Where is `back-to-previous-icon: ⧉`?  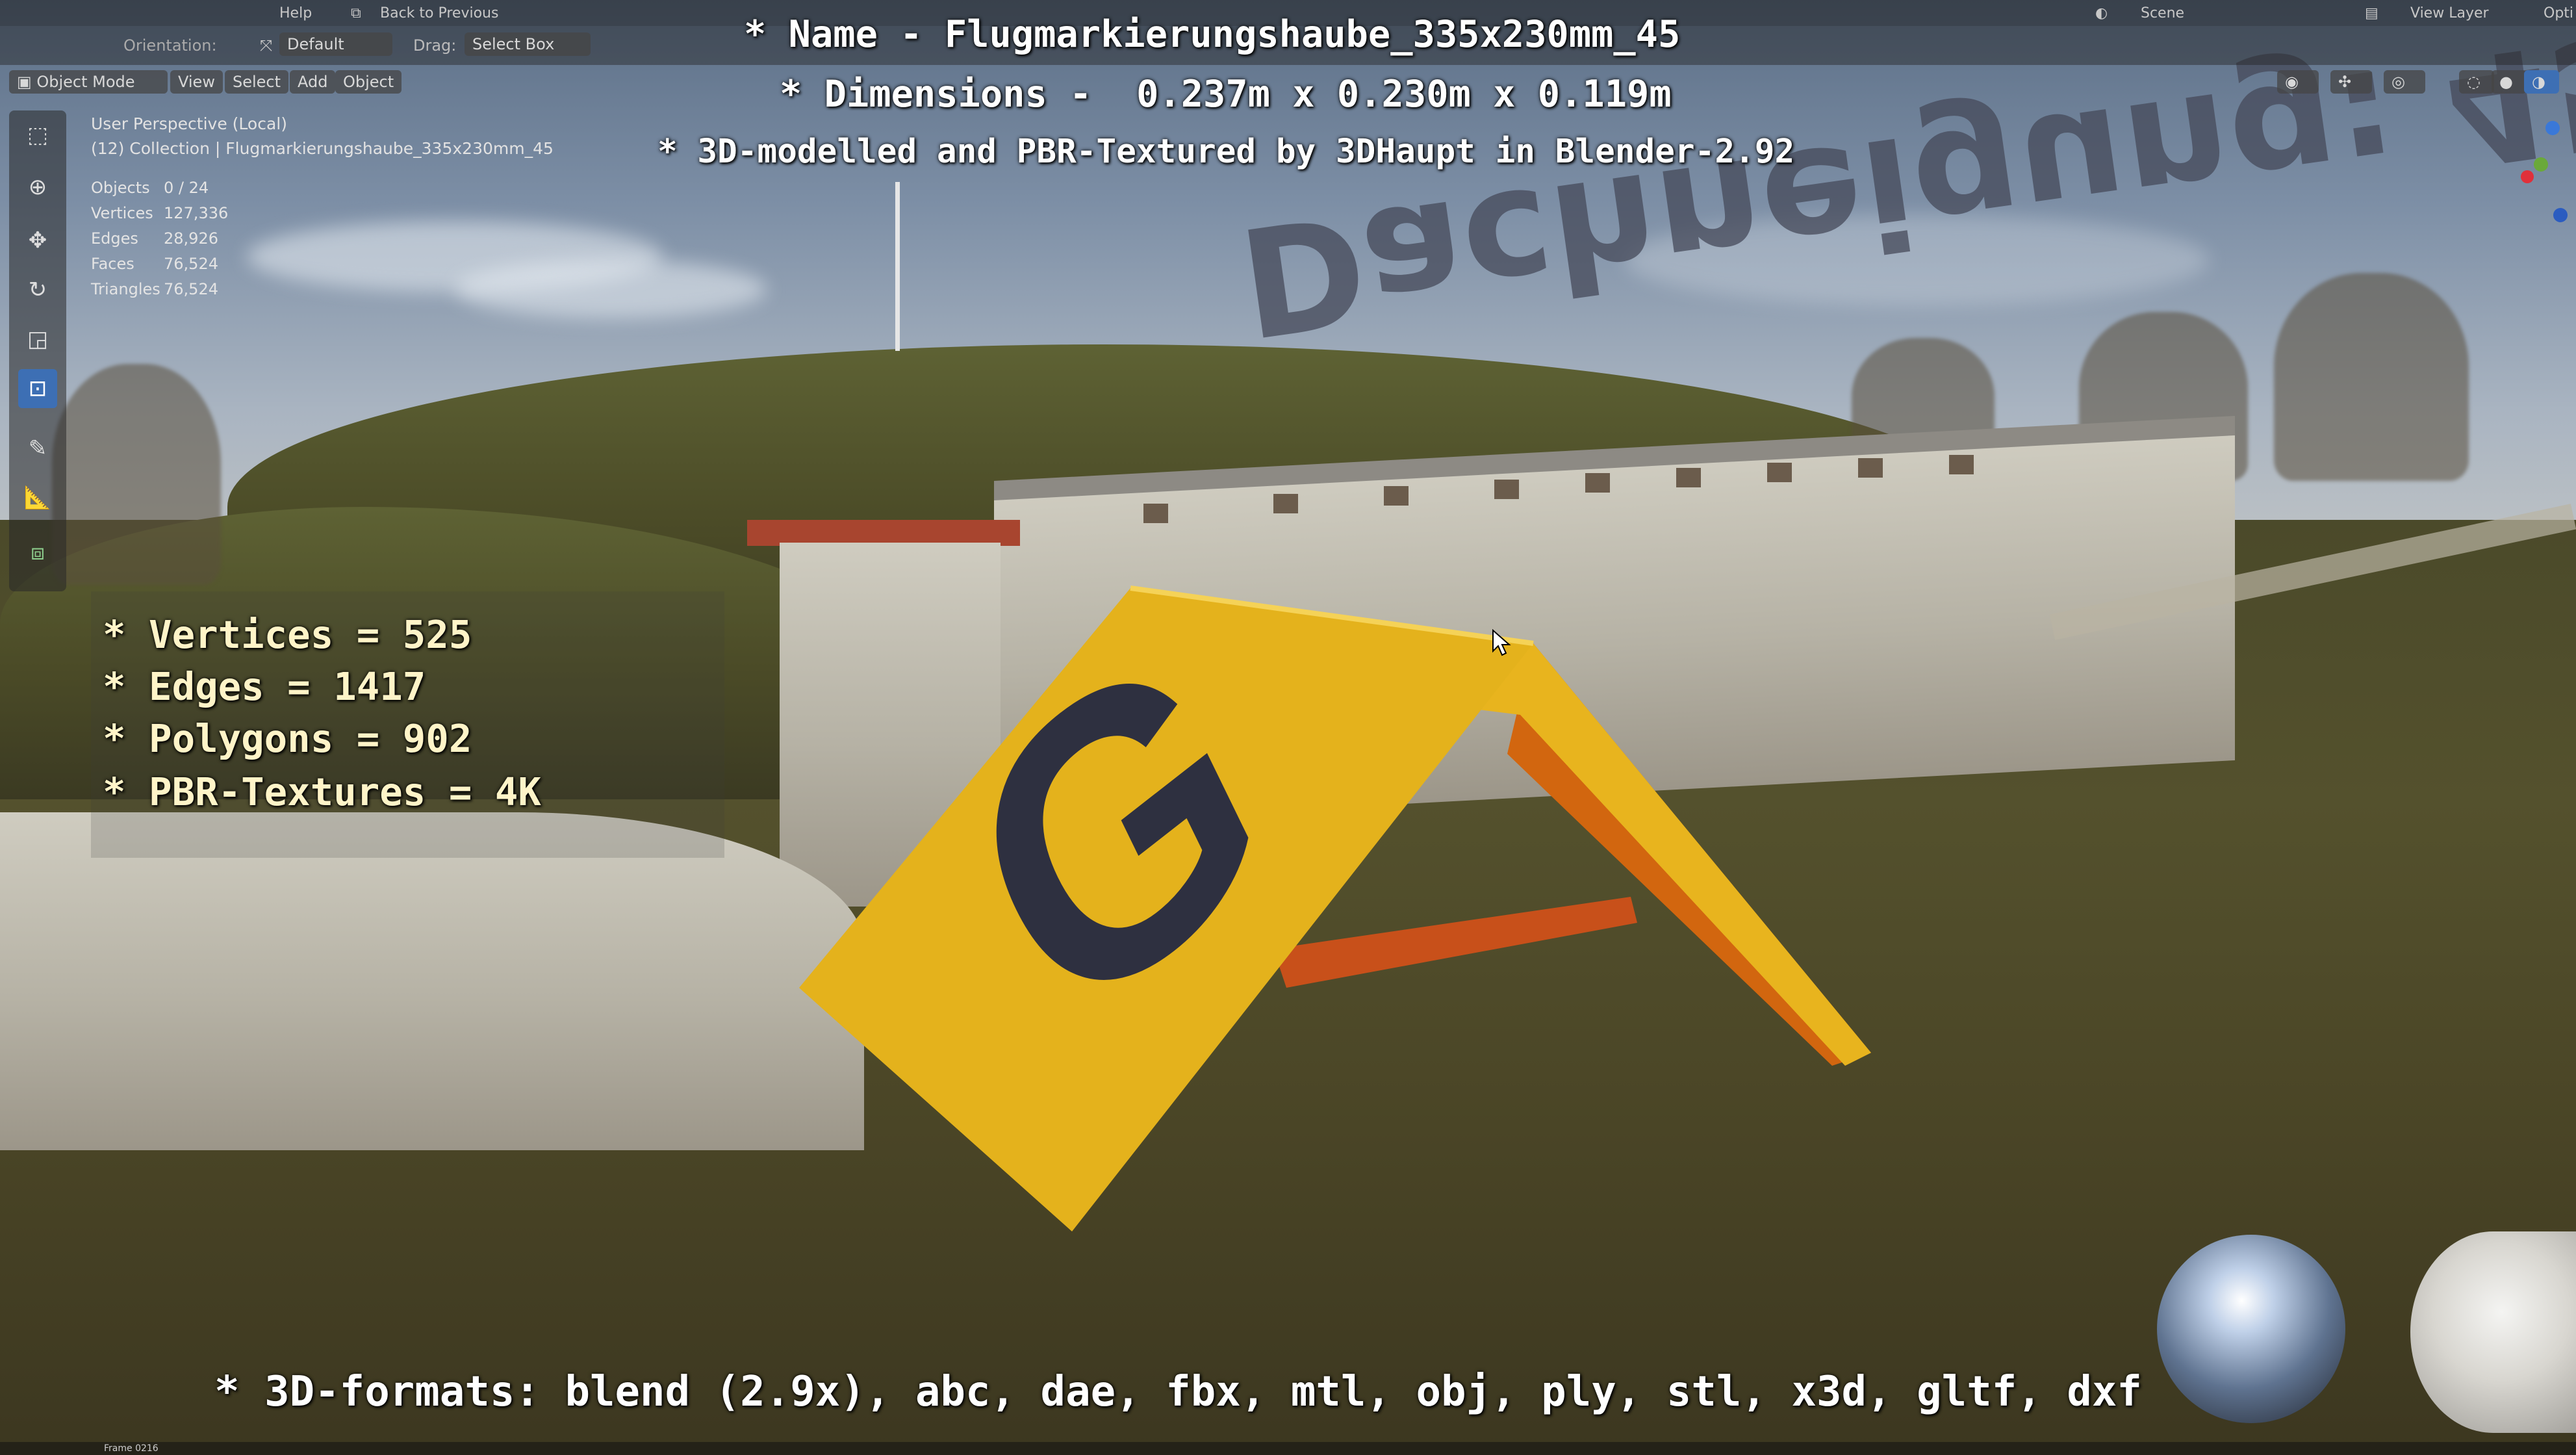 back-to-previous-icon: ⧉ is located at coordinates (356, 13).